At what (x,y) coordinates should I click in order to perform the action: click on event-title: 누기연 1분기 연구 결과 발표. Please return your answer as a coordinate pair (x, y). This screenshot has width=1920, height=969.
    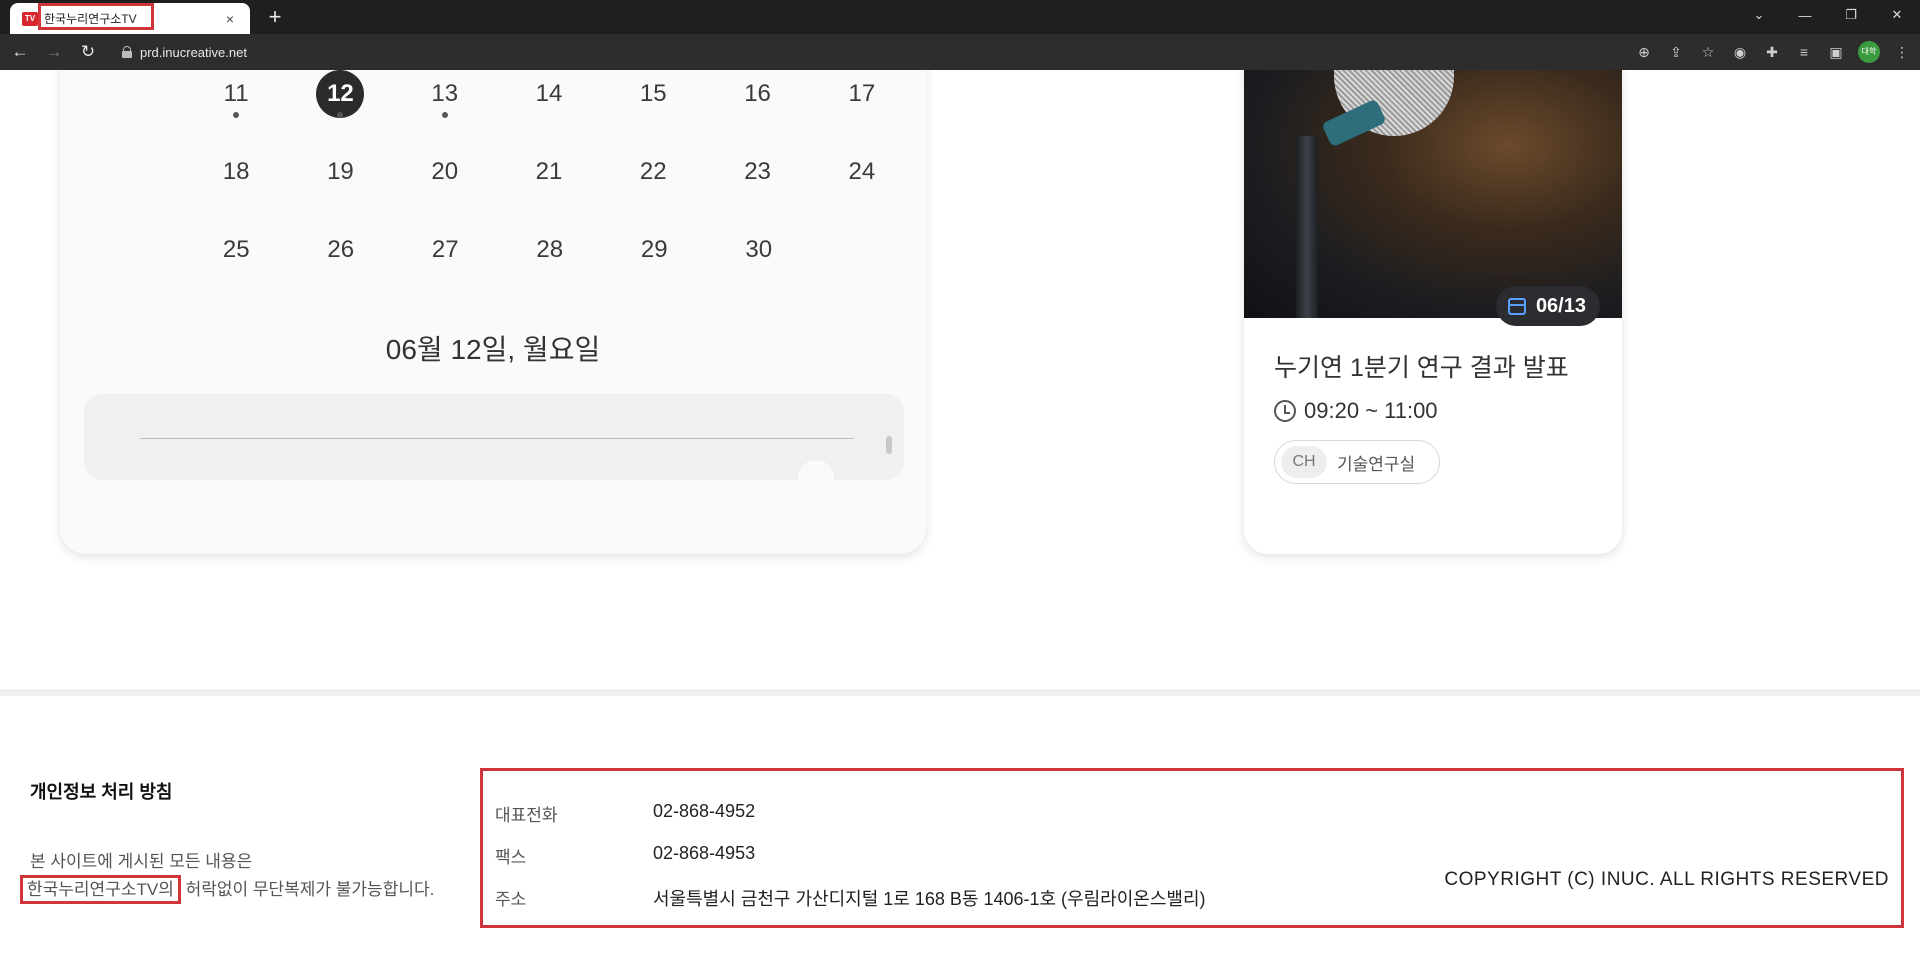
    Looking at the image, I should click on (1421, 366).